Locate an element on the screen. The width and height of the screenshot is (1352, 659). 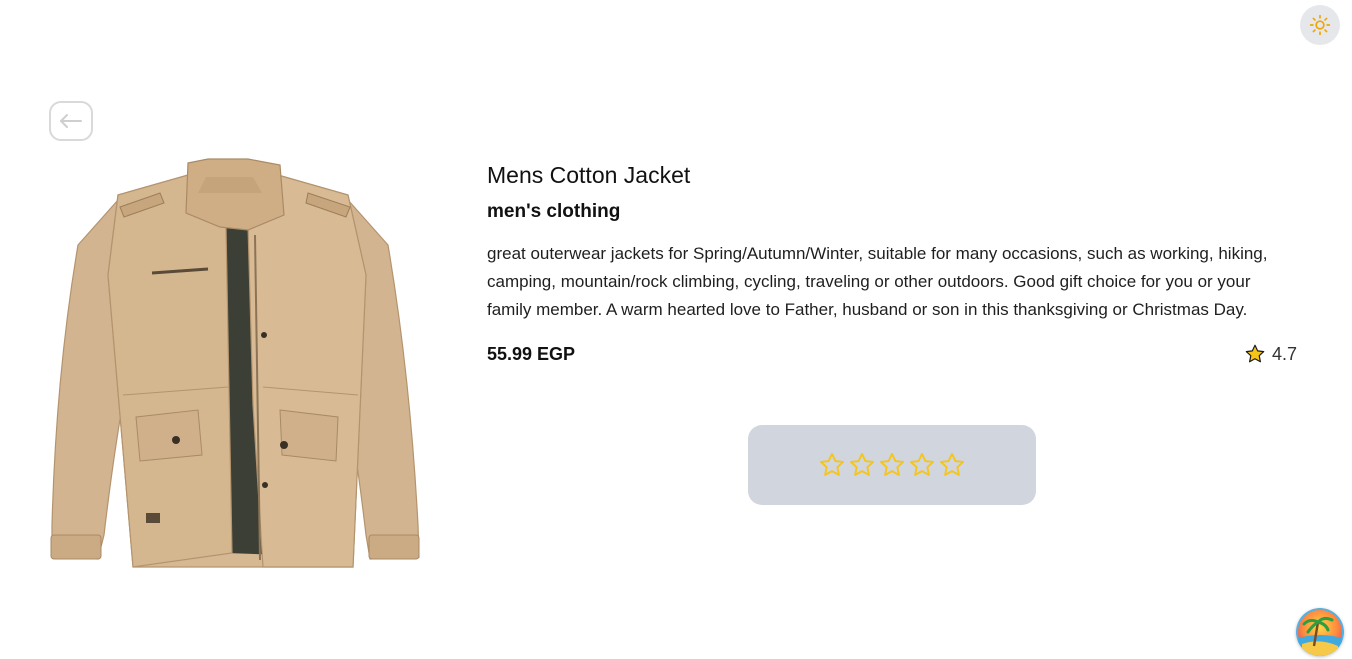
sun-icon is located at coordinates (1320, 25).